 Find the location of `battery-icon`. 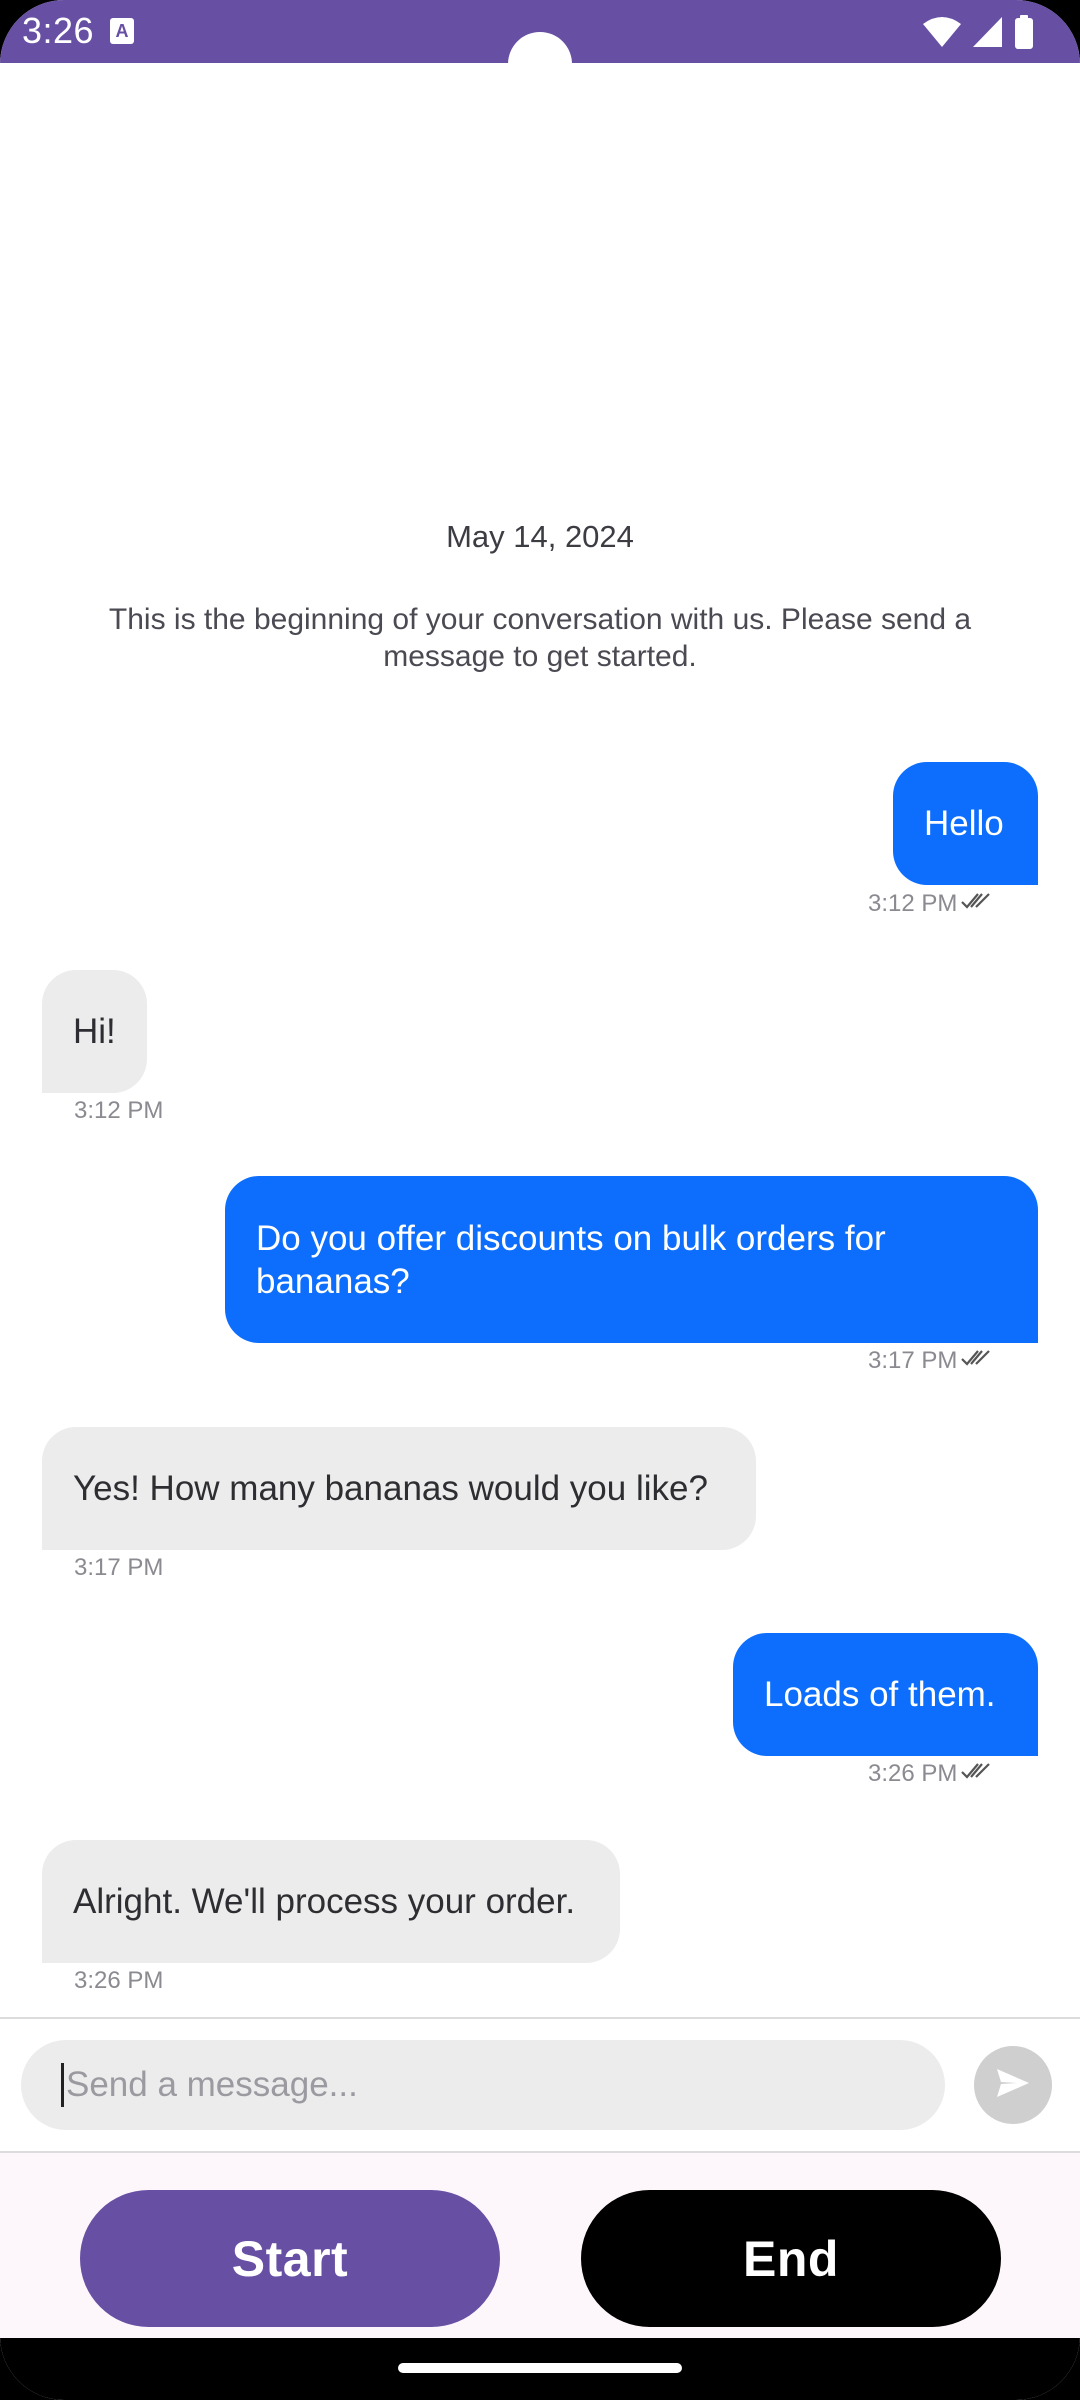

battery-icon is located at coordinates (1024, 32).